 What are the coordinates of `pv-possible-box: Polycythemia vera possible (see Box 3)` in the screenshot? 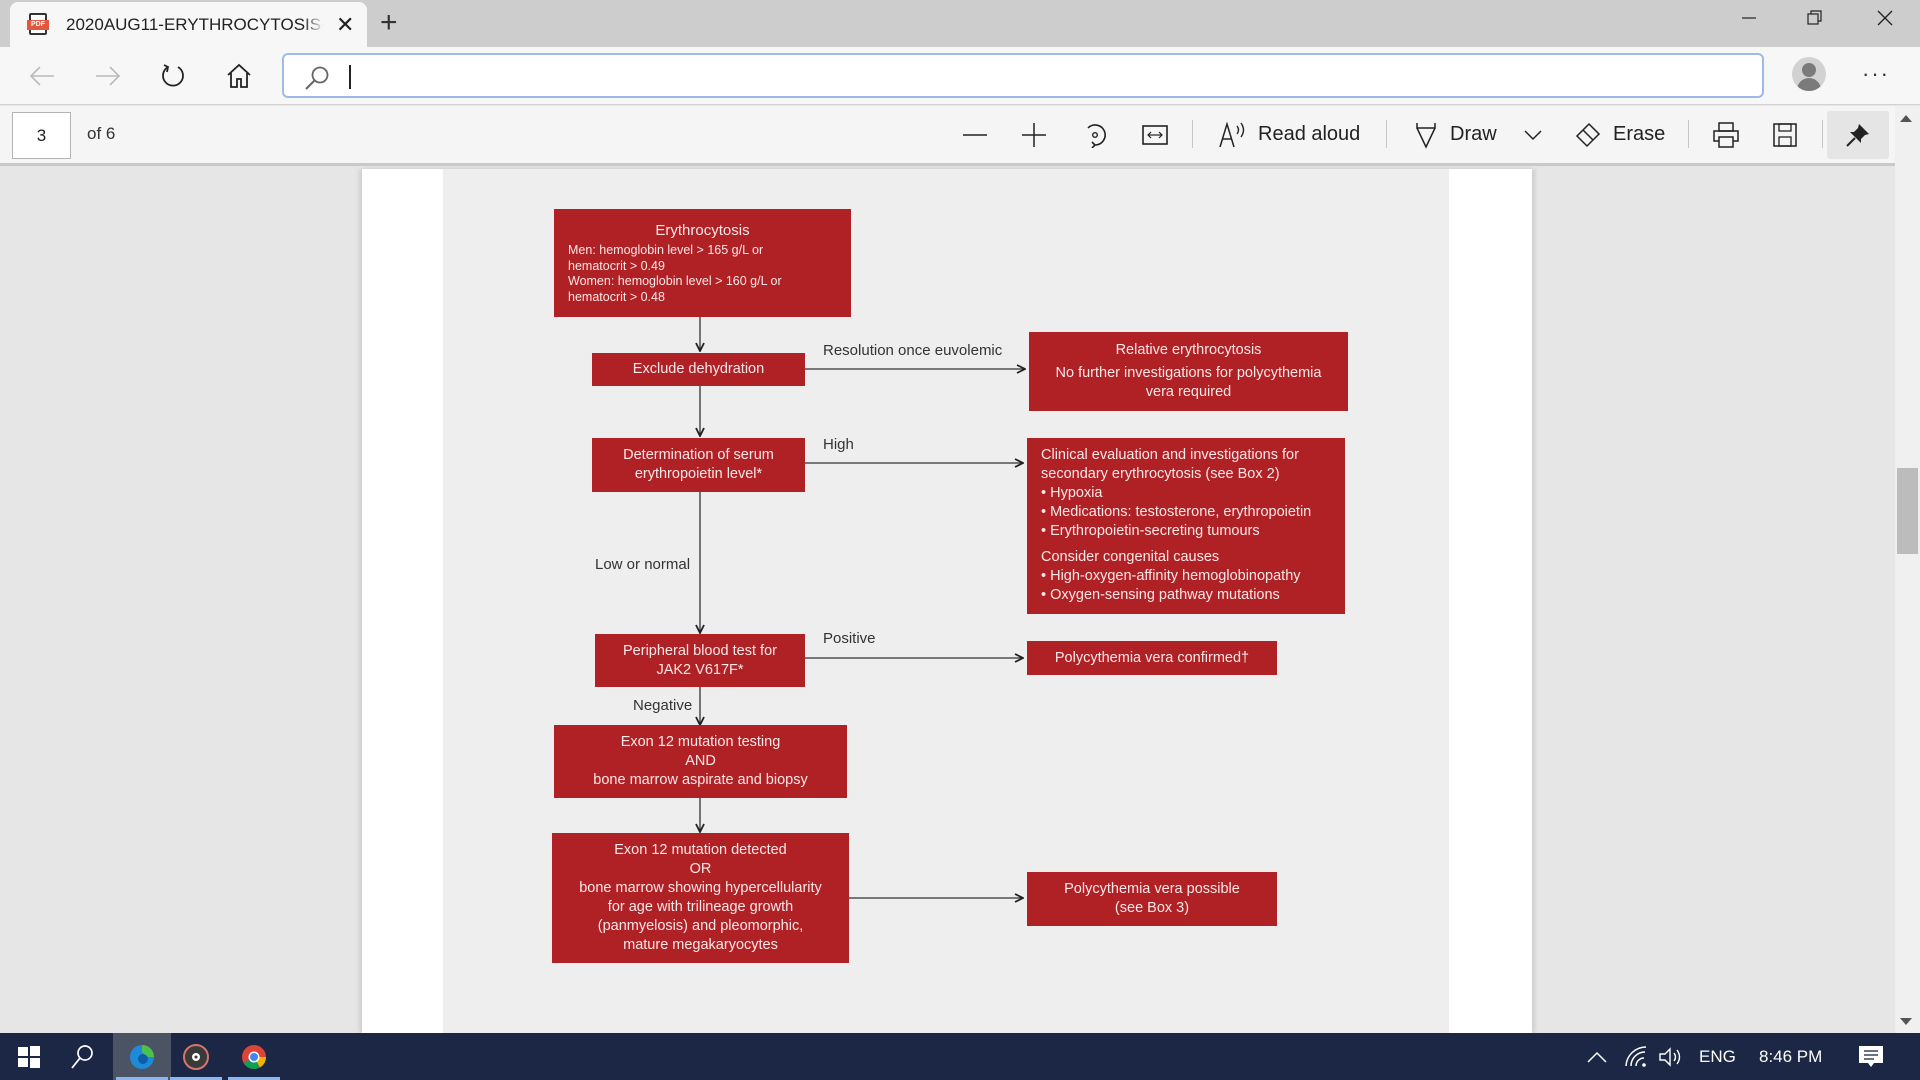 It's located at (1152, 899).